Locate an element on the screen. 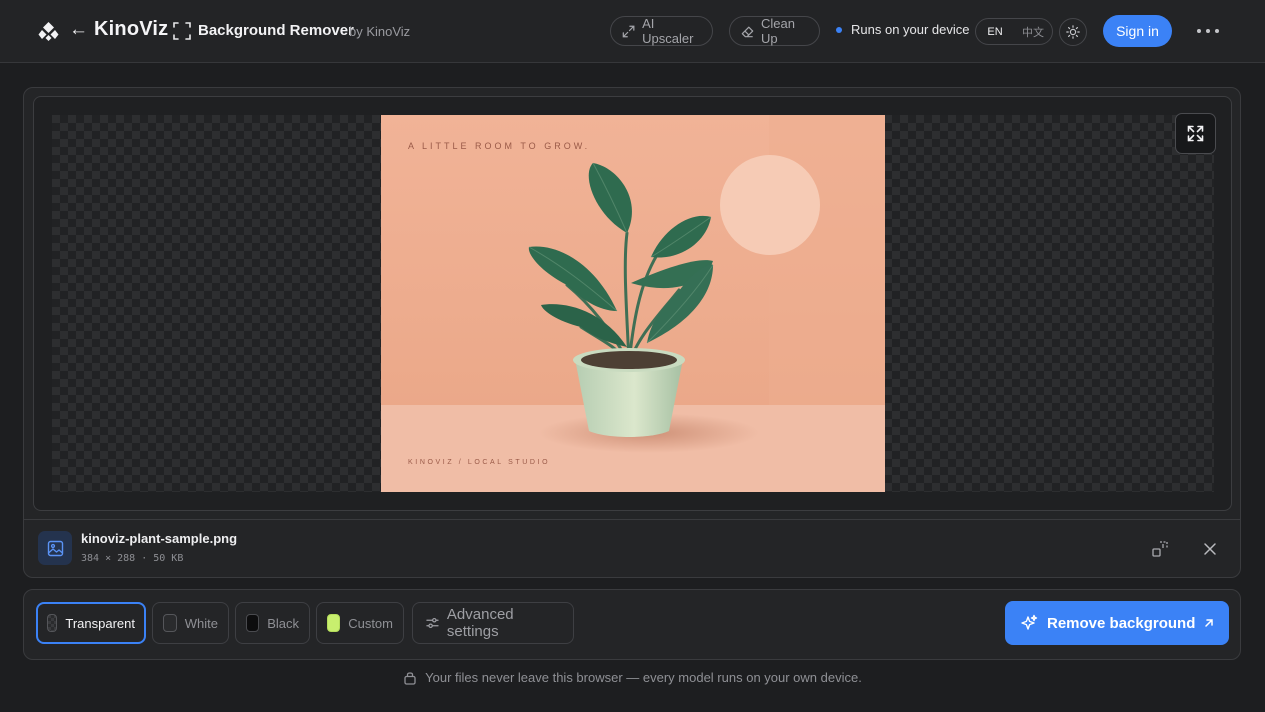 The height and width of the screenshot is (712, 1265). expand-arrows-icon is located at coordinates (628, 31).